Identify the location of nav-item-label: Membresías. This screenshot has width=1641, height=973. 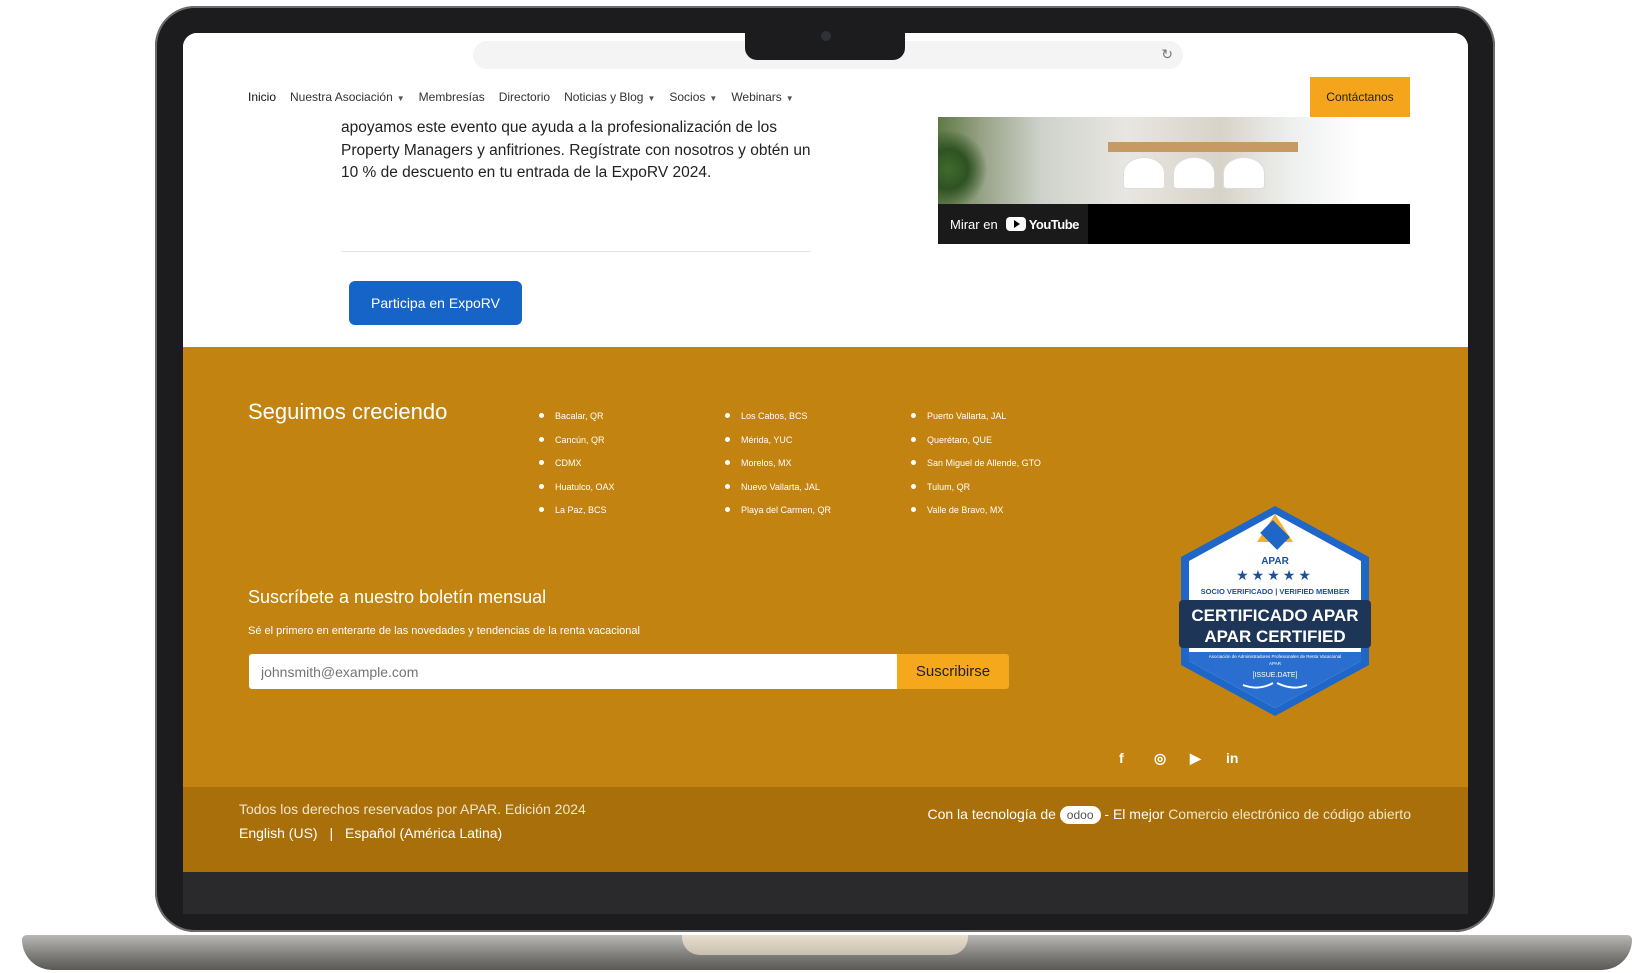
(451, 97).